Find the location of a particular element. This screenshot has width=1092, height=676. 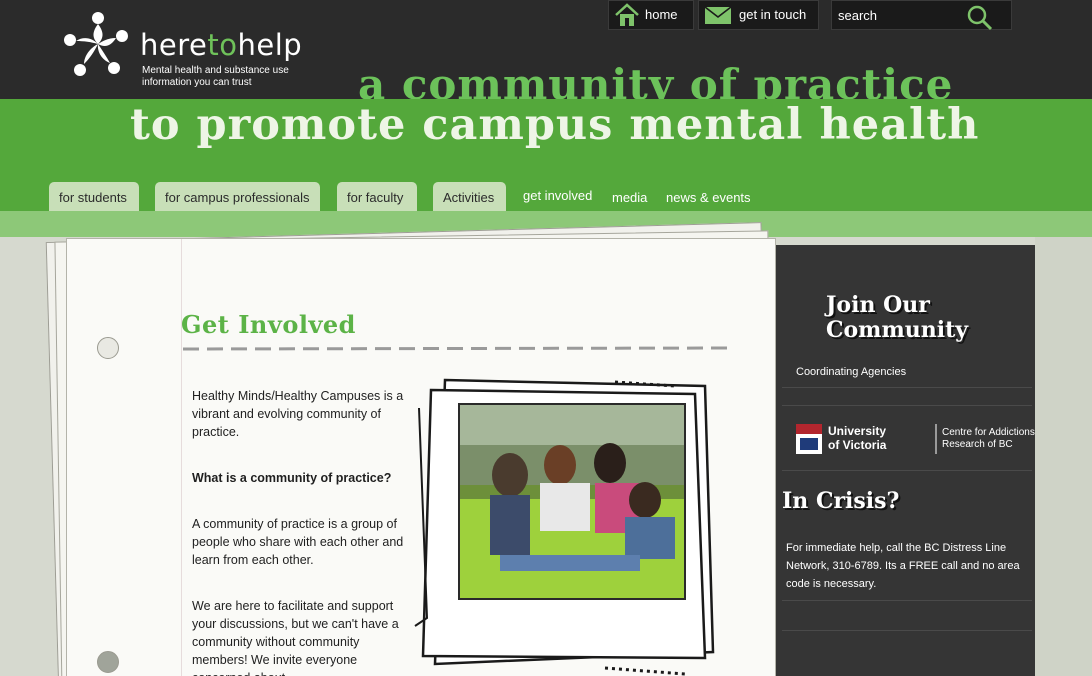

home-link: home is located at coordinates (651, 15).